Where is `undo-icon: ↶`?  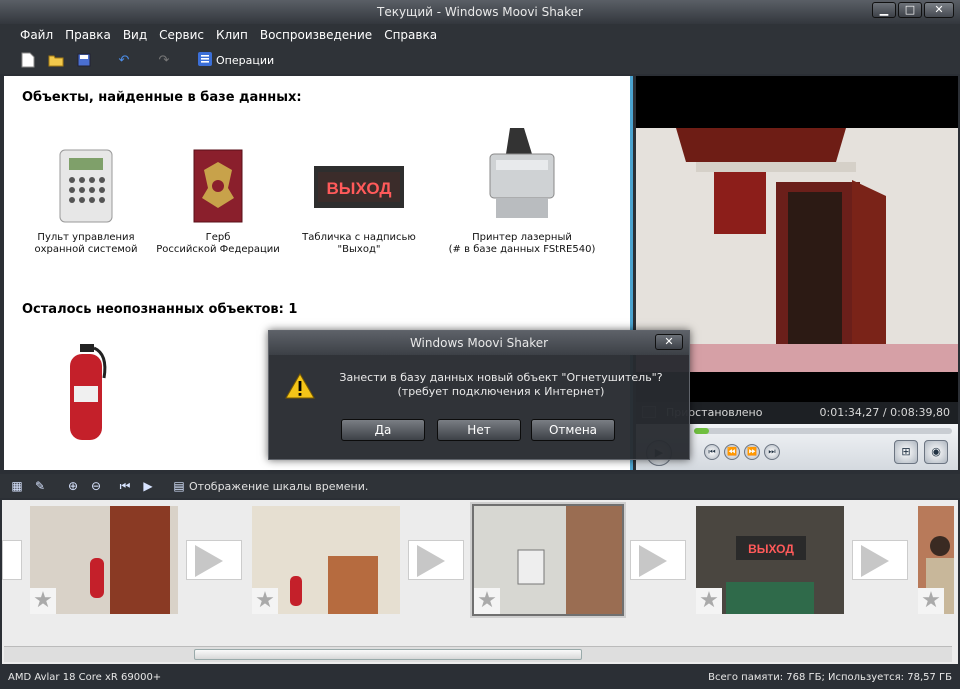
undo-icon: ↶ is located at coordinates (124, 60).